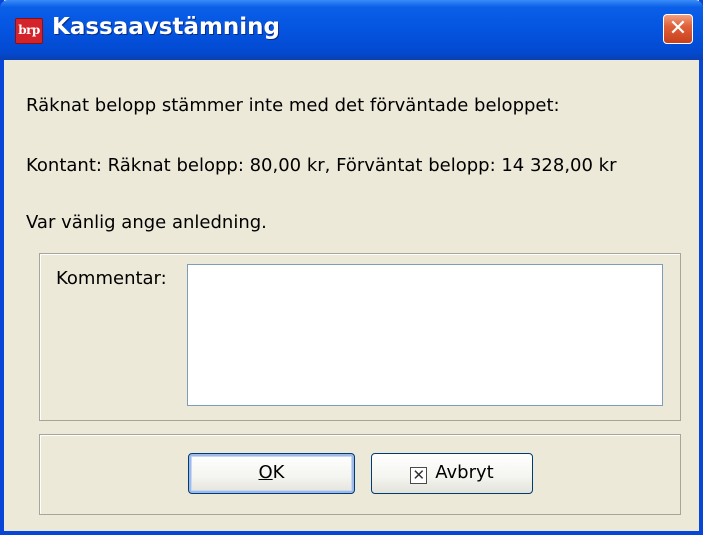 Image resolution: width=703 pixels, height=535 pixels. What do you see at coordinates (360, 474) in the screenshot?
I see `button-panel: OK ✕ Avbryt` at bounding box center [360, 474].